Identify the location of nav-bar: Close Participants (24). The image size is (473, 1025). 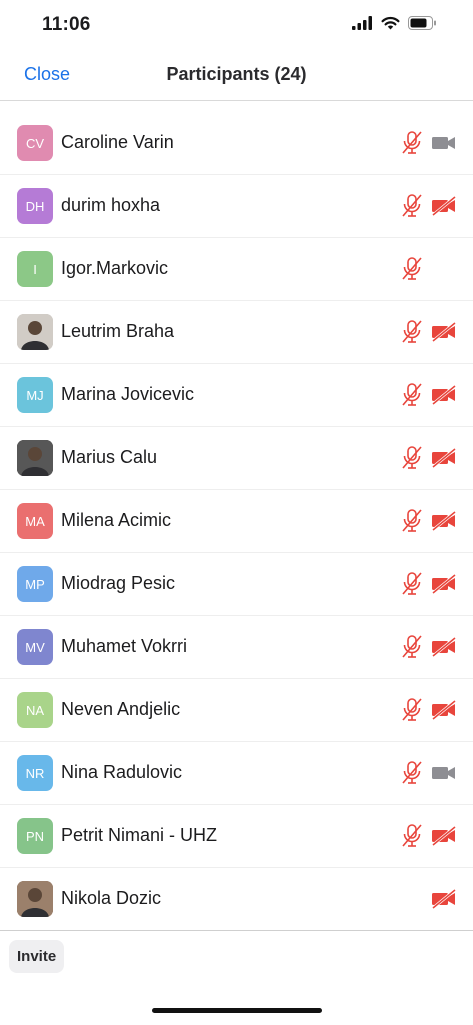
(236, 75).